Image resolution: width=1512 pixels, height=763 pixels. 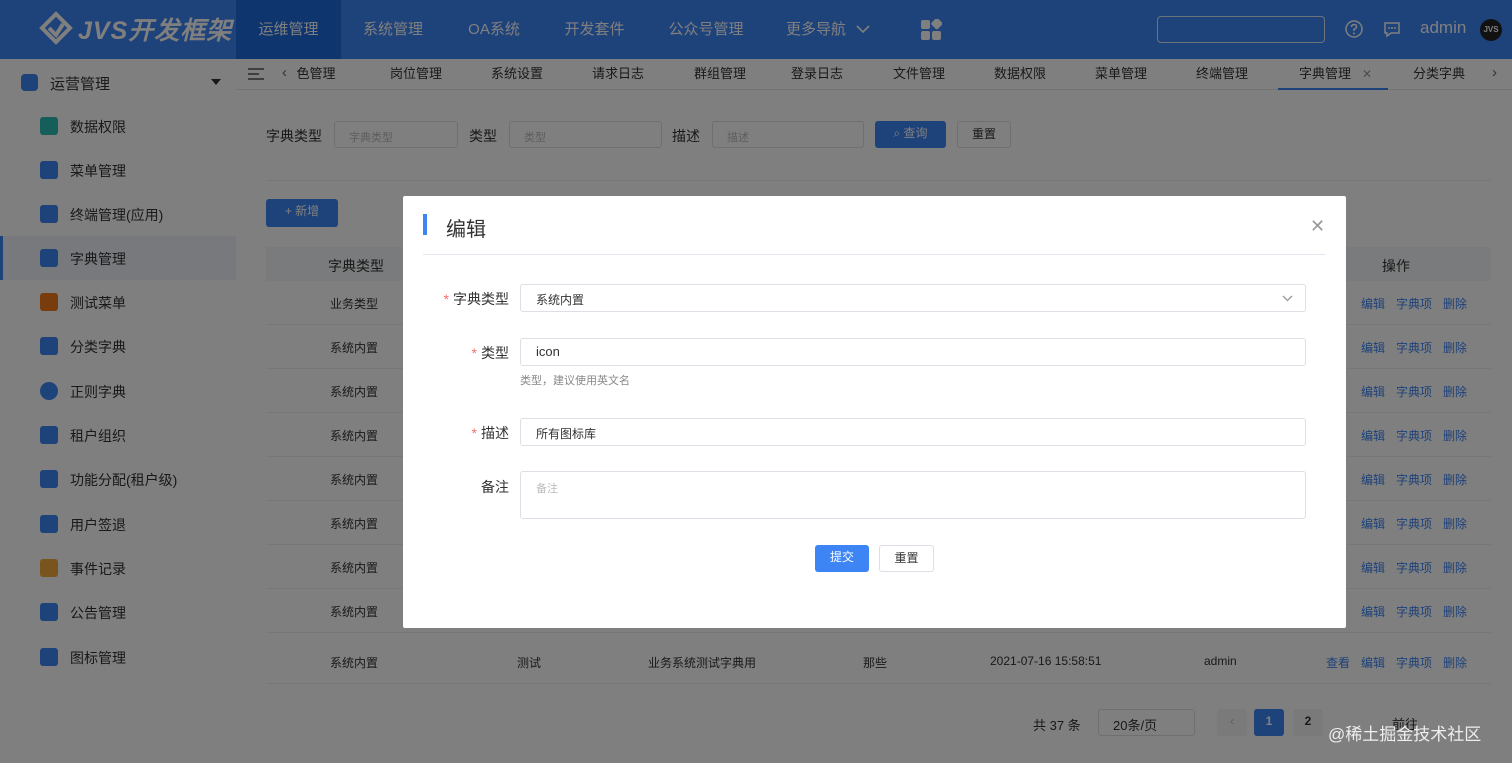 I want to click on submit-button: 提交, so click(x=842, y=558).